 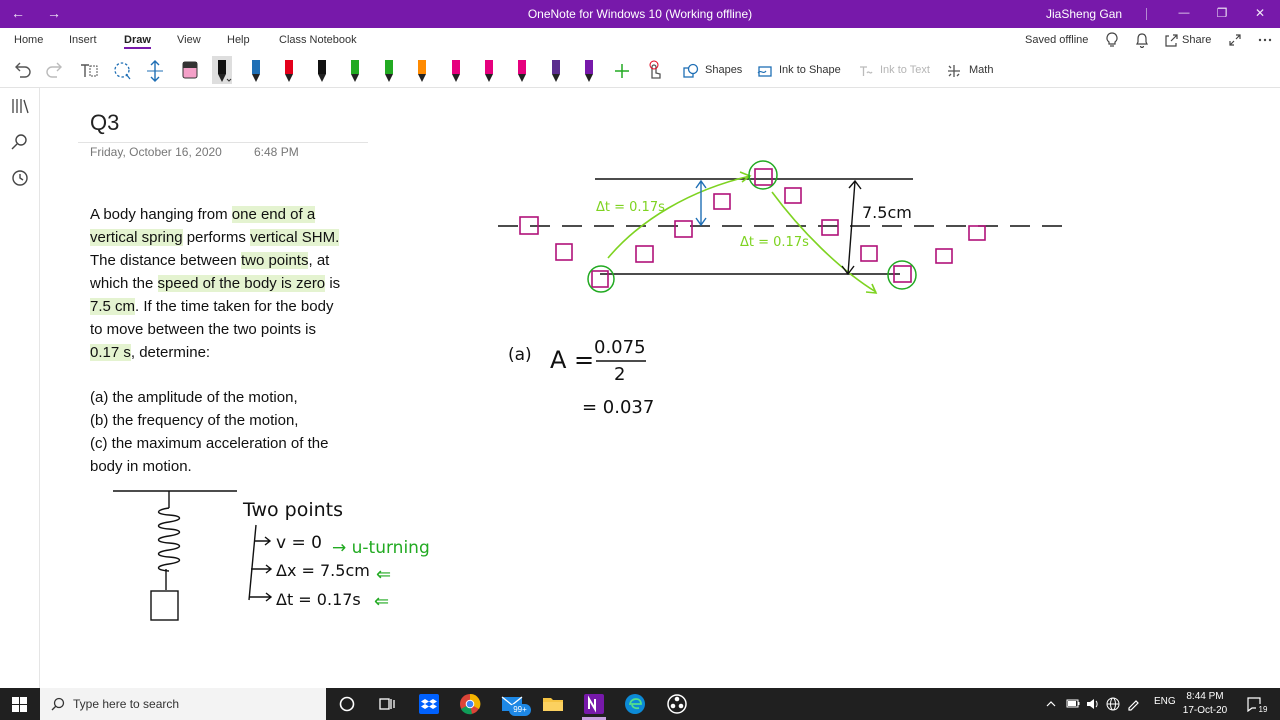 I want to click on volume-icon, so click(x=1093, y=704).